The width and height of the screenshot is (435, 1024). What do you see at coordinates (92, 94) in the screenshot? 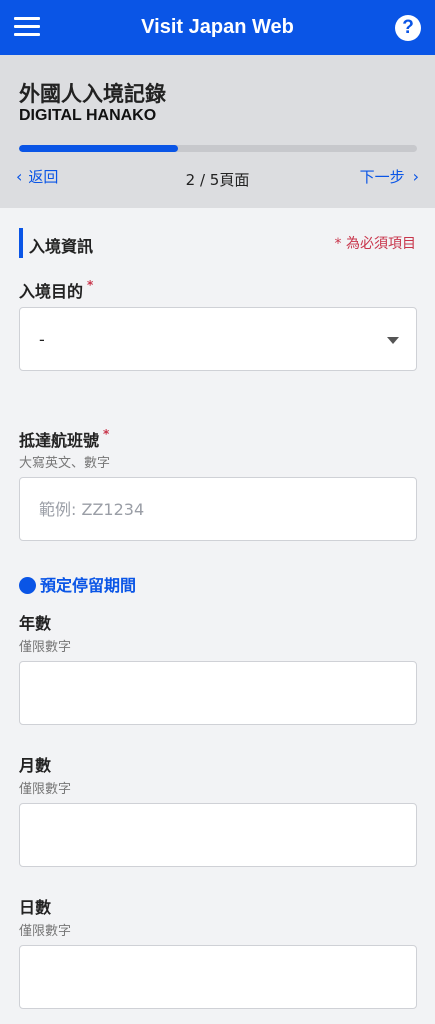
I see `page-title: 外國人入境記錄` at bounding box center [92, 94].